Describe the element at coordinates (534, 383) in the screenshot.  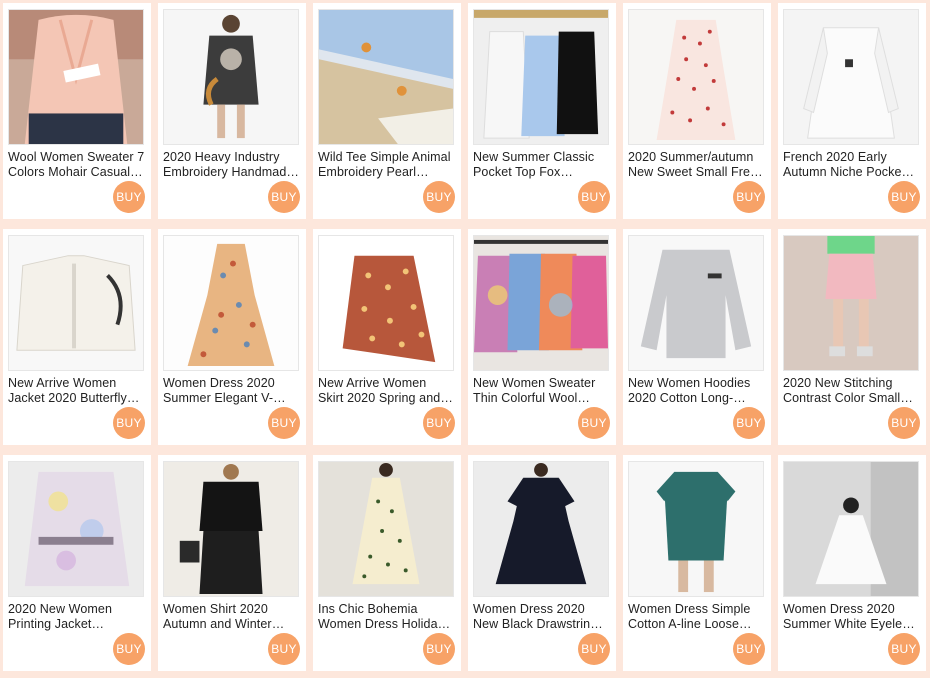
I see `product-title-line1: New Women Sweater` at that location.